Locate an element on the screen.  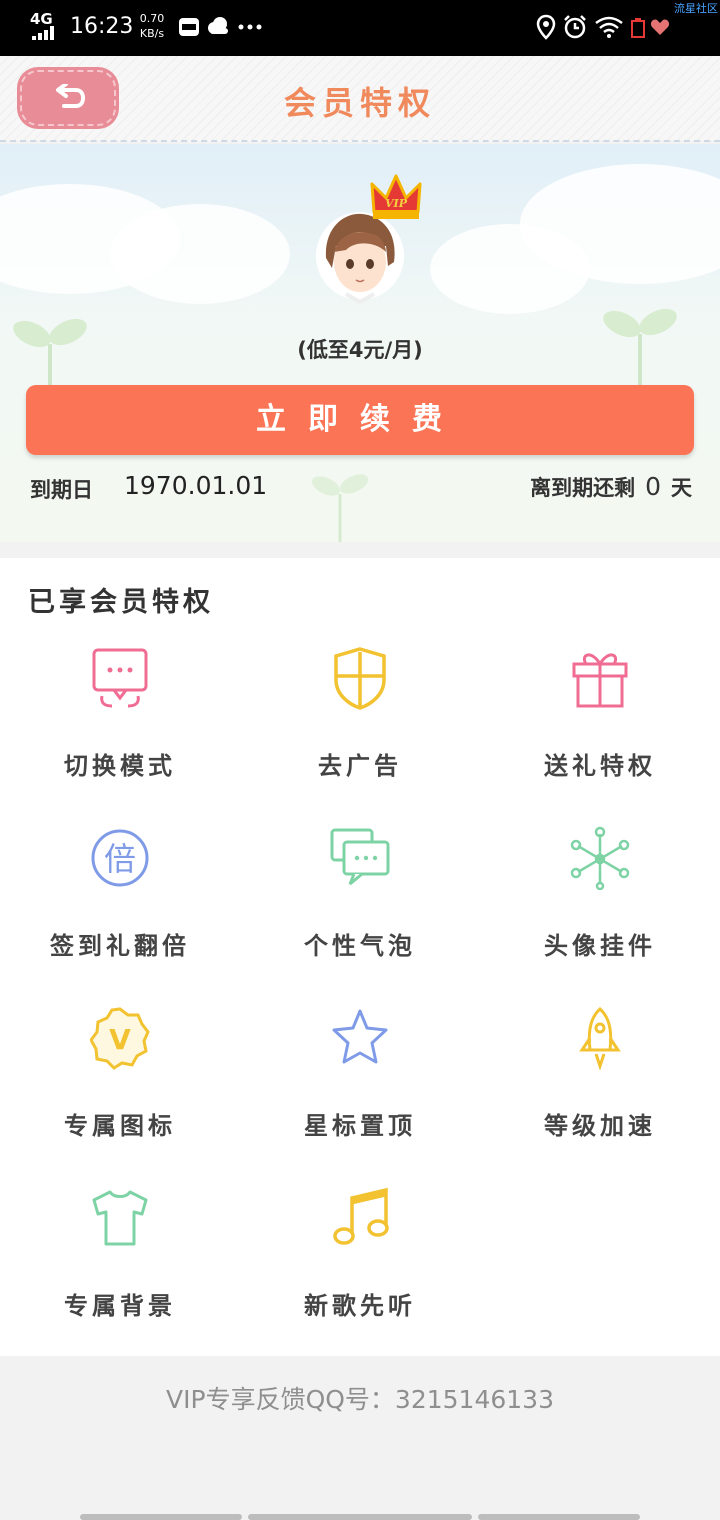
sprout-decoration is located at coordinates (340, 508).